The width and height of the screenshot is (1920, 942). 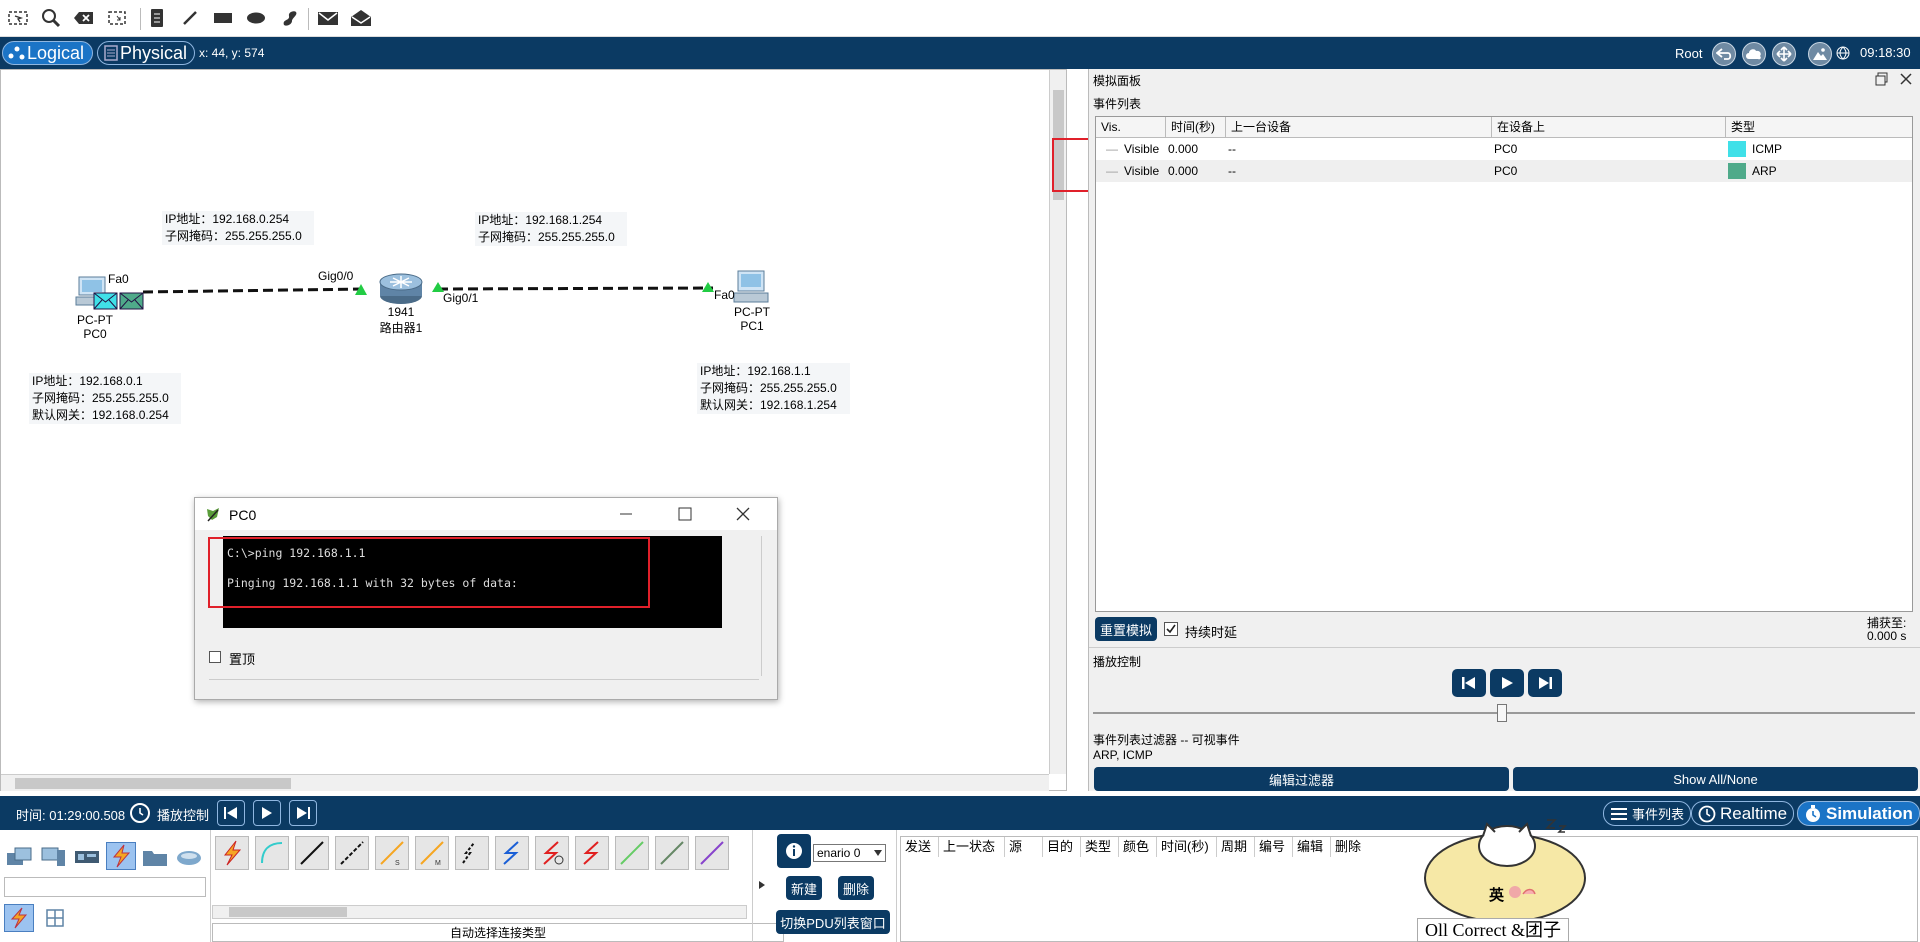 I want to click on delete-icon, so click(x=84, y=18).